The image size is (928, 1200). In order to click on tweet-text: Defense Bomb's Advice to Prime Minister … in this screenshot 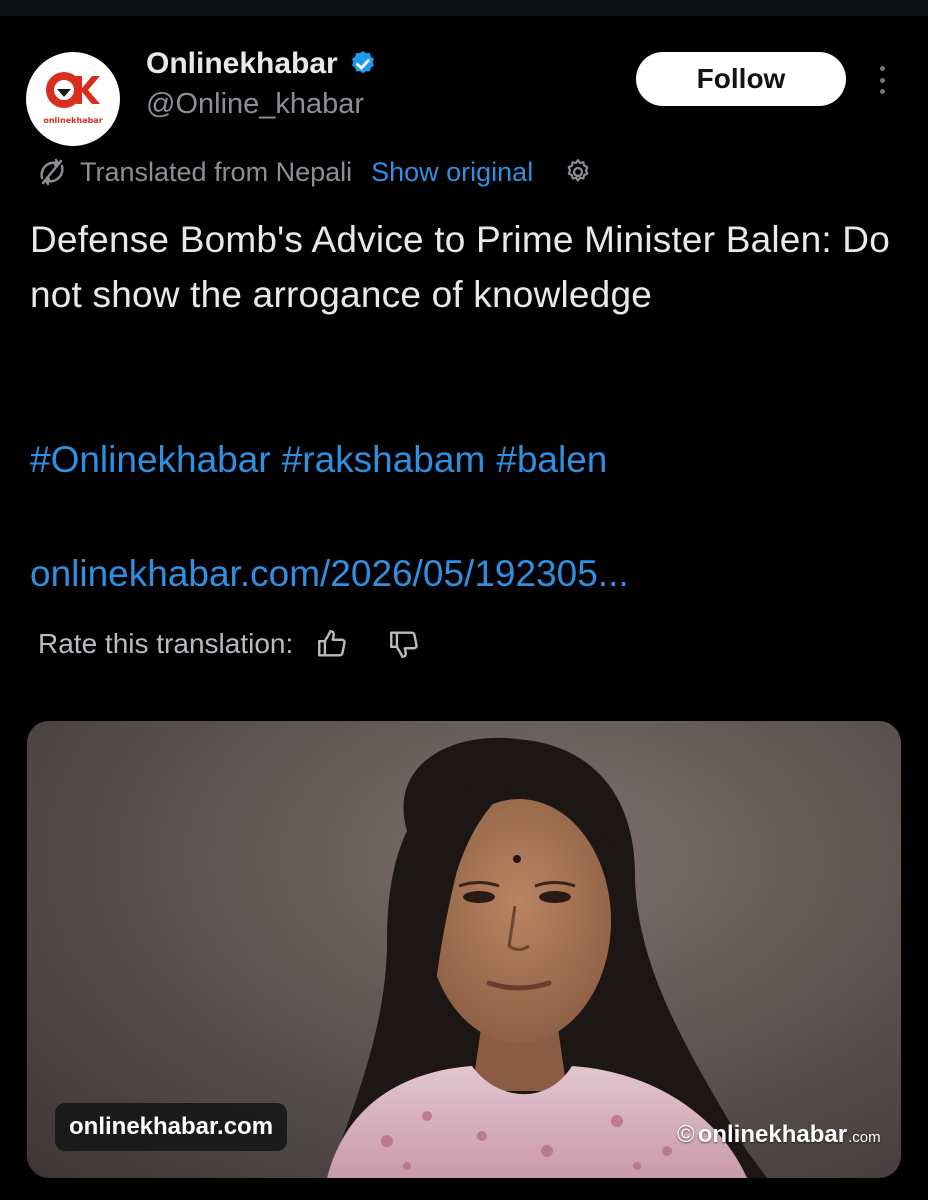, I will do `click(460, 267)`.